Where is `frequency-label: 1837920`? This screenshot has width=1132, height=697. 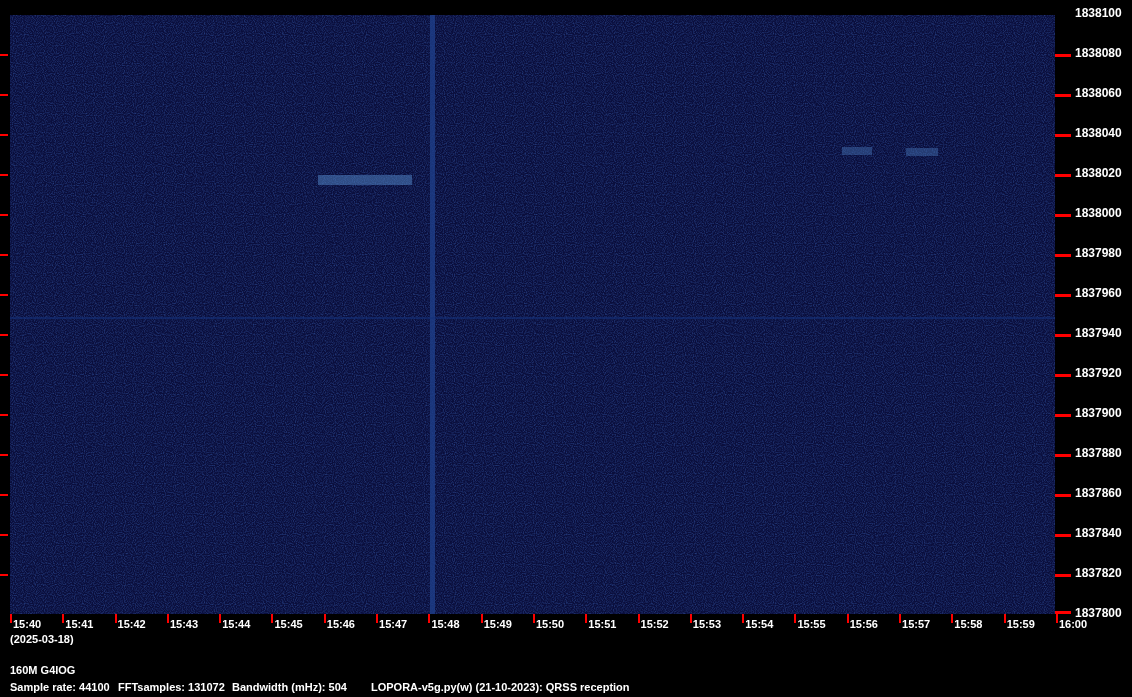
frequency-label: 1837920 is located at coordinates (1098, 373).